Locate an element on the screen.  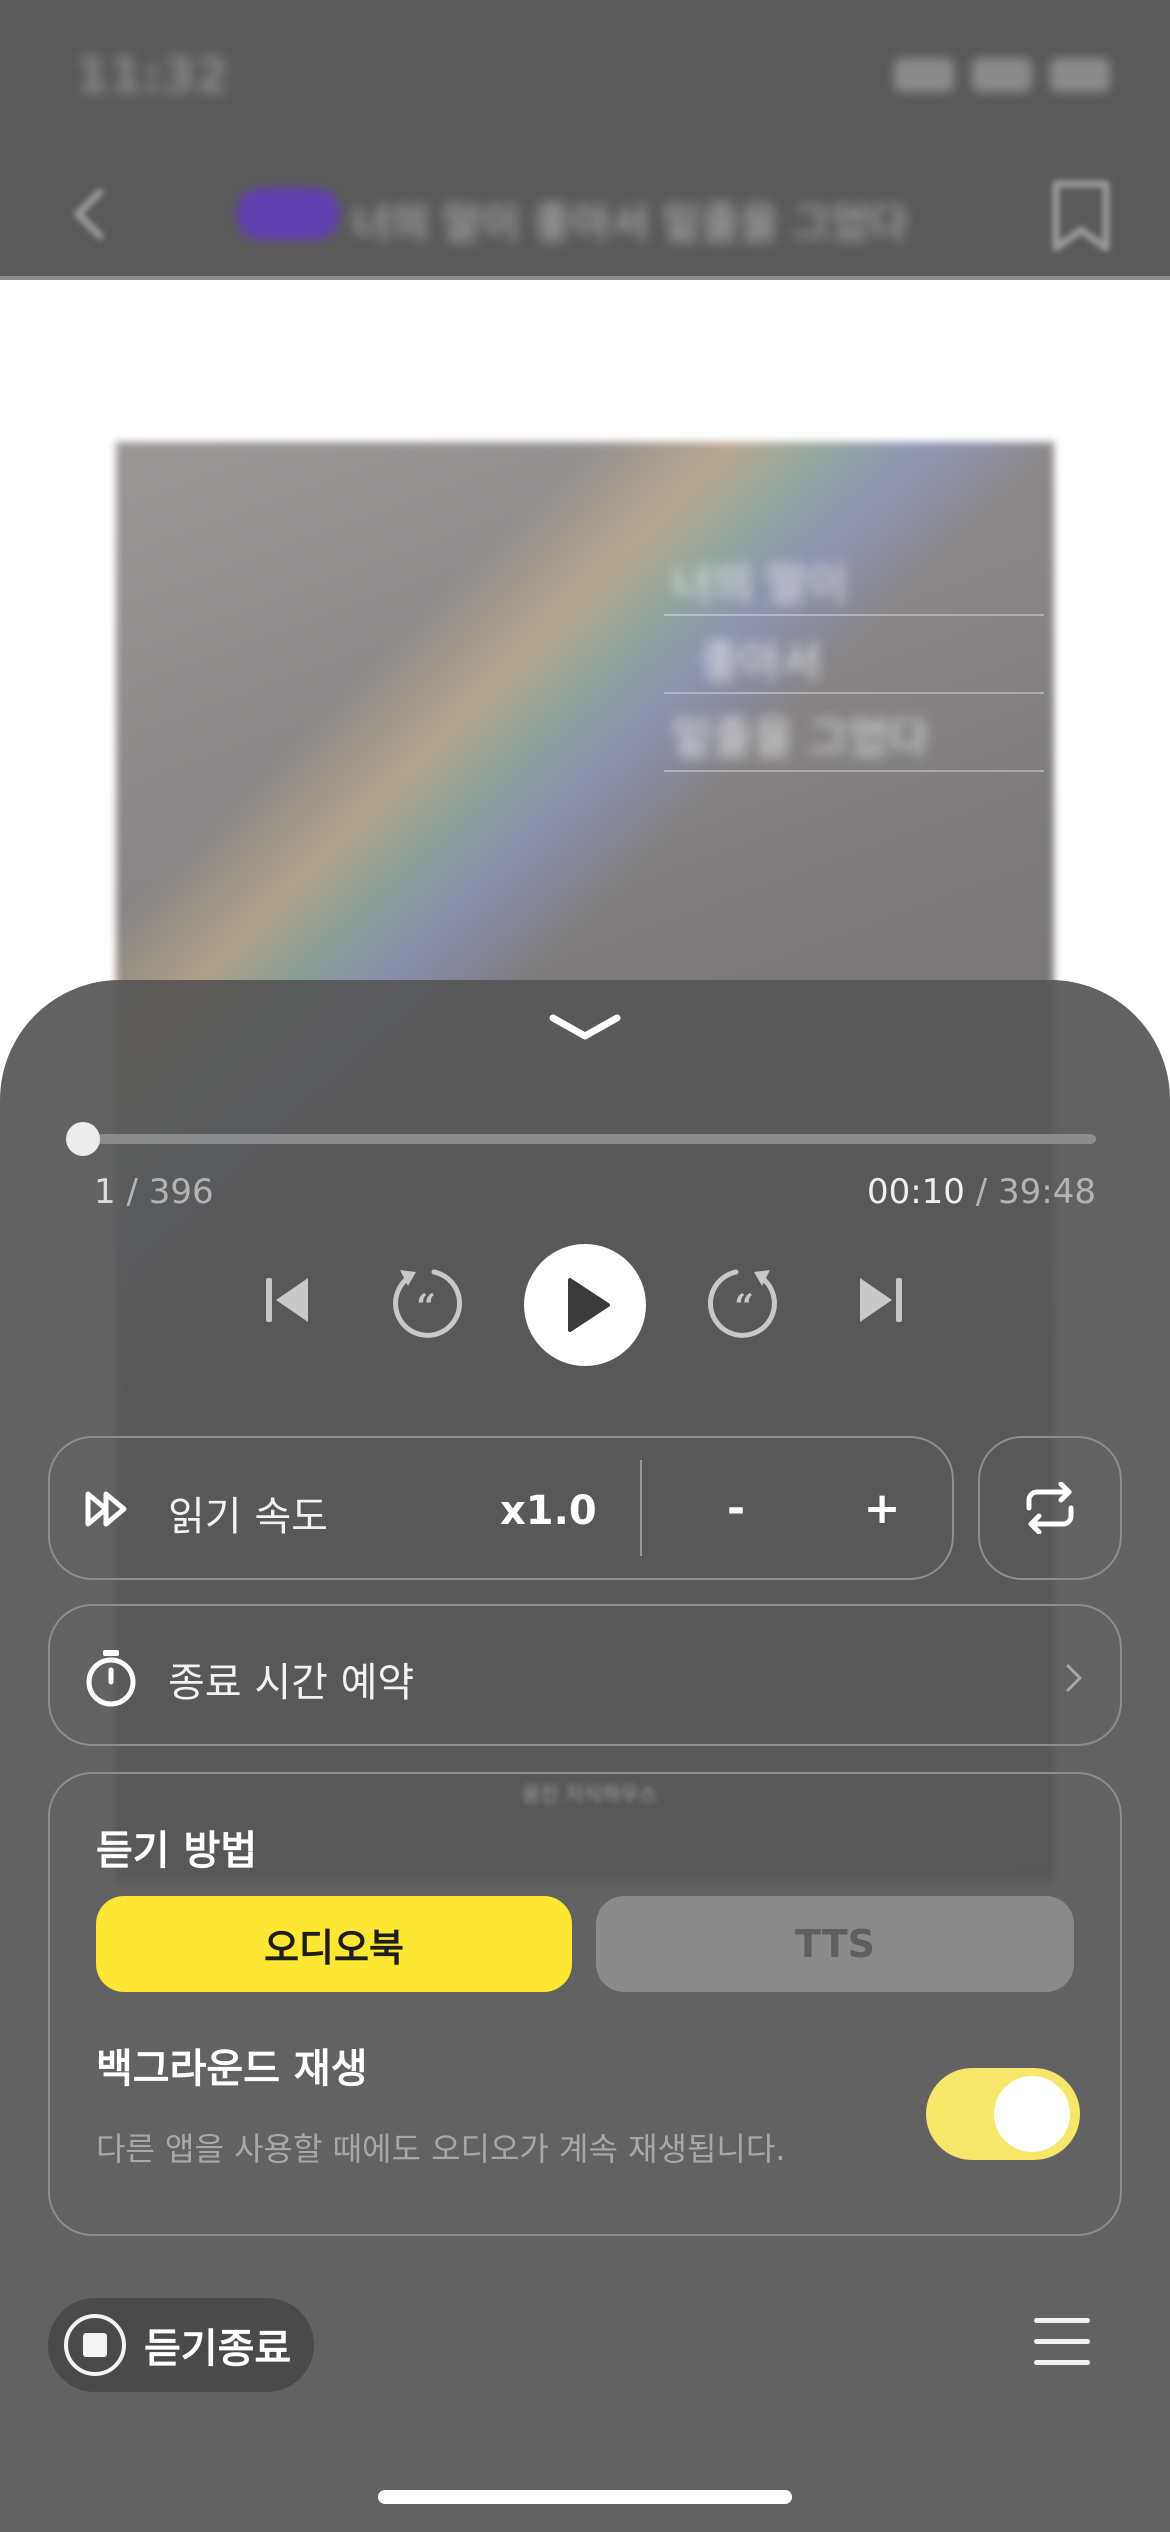
book-title: 너의 말이 좋아서 밑줄을 그었다 is located at coordinates (630, 223).